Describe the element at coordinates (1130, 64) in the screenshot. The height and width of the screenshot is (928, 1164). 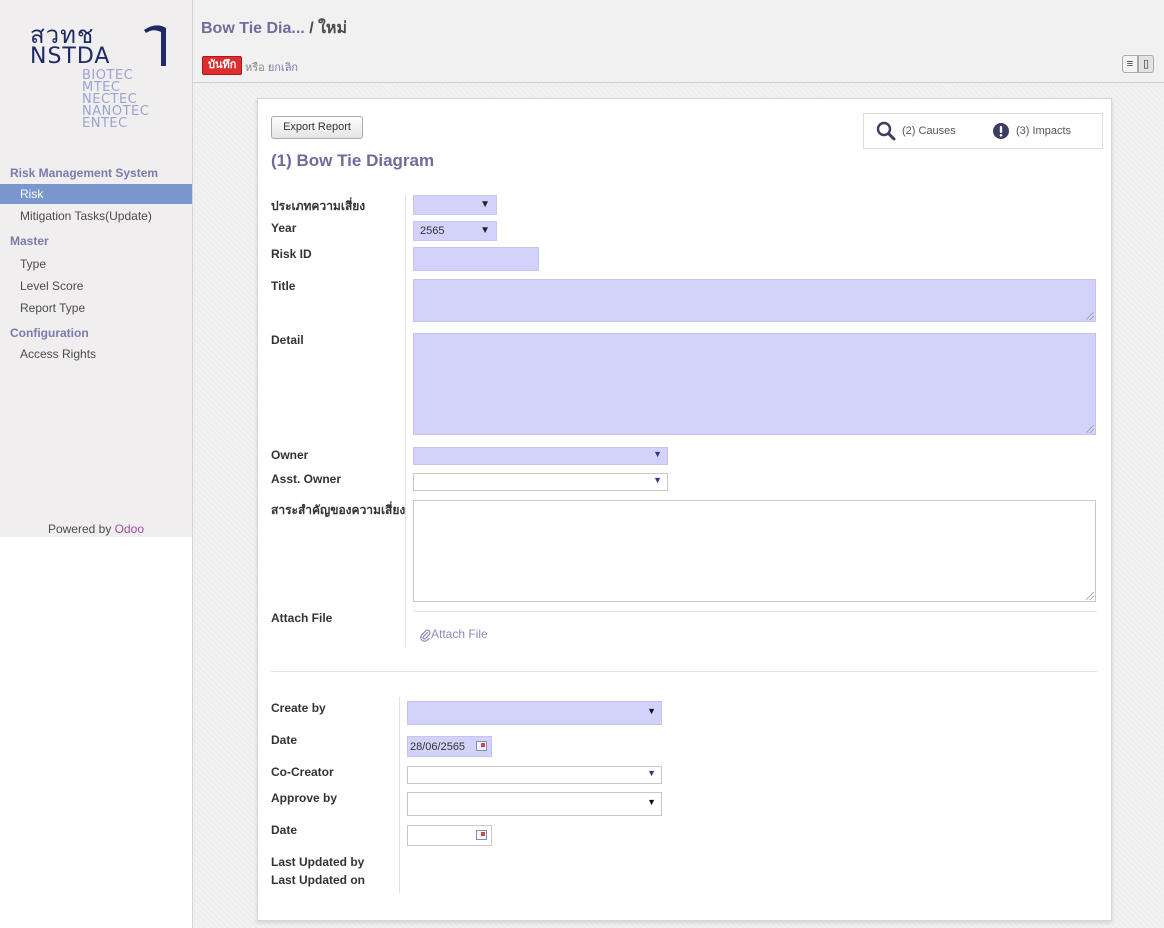
I see `list-view-icon: ≡` at that location.